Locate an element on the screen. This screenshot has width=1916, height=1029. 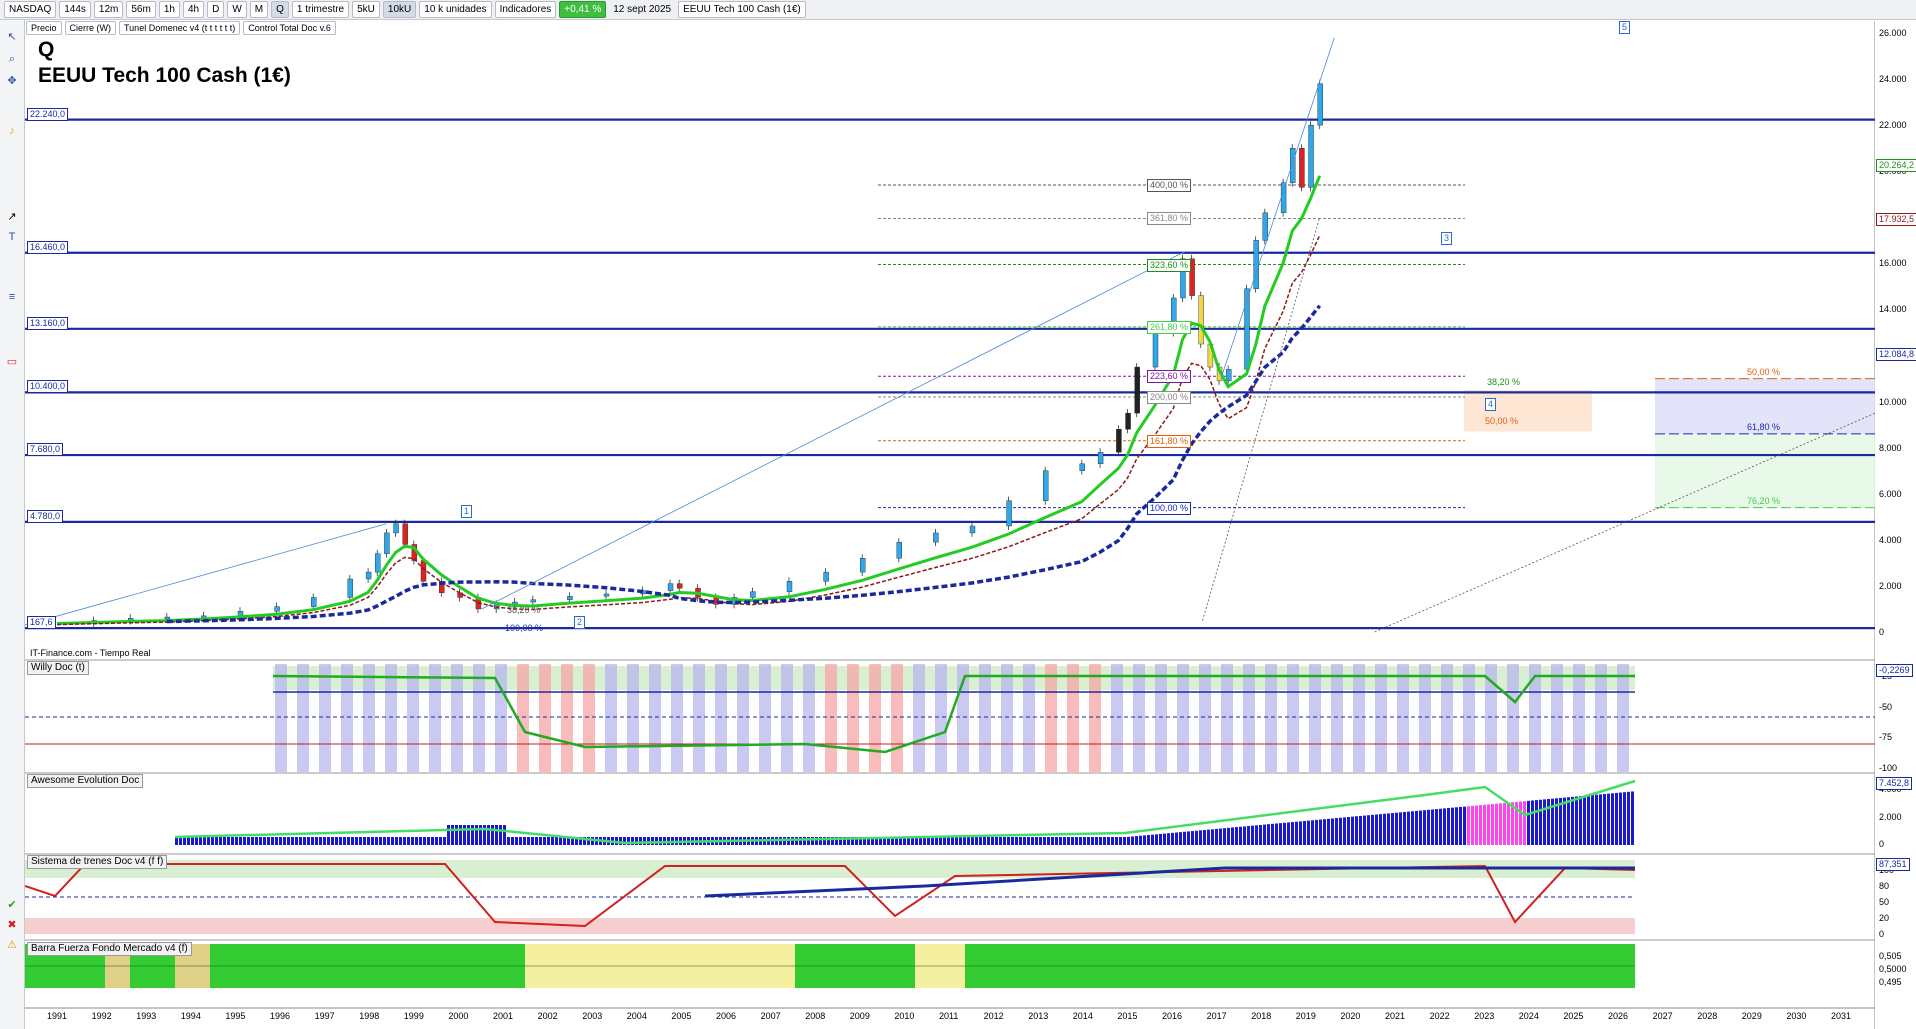
cursor-icon: ↖ is located at coordinates (12, 37).